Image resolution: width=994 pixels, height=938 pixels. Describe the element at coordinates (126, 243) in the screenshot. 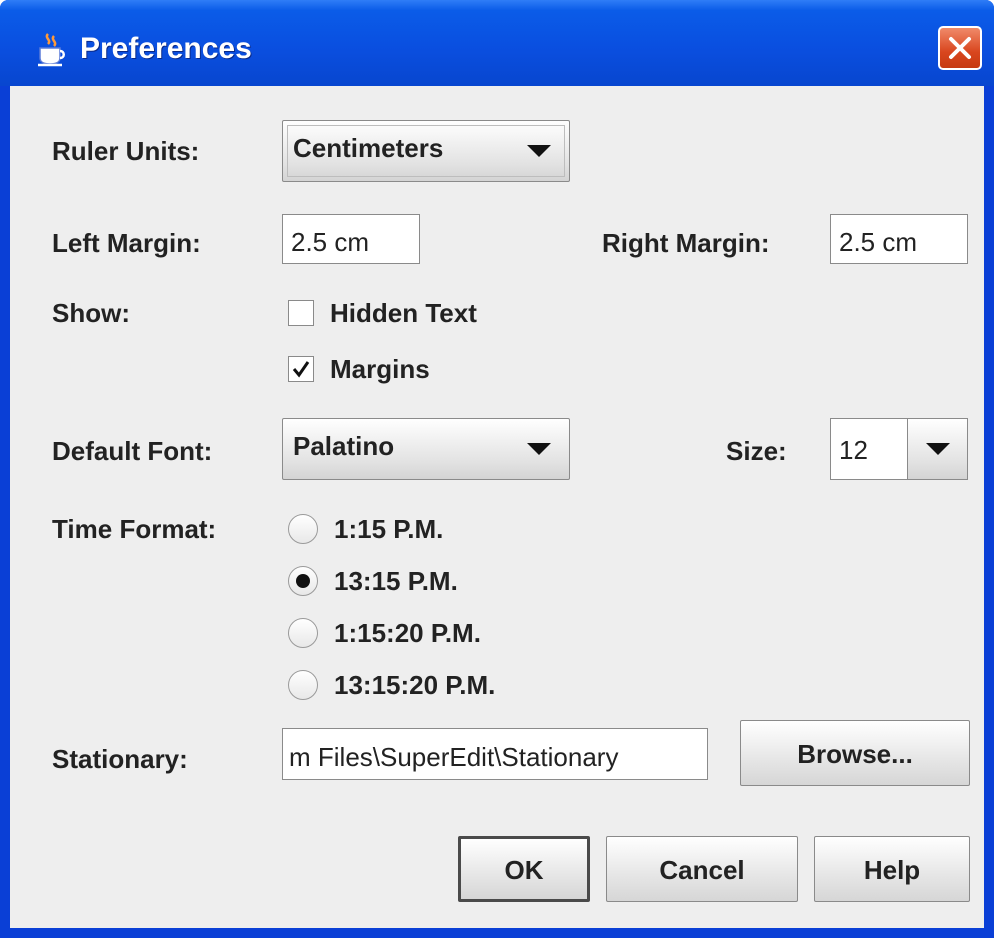

I see `left-margin-label: Left Margin:` at that location.